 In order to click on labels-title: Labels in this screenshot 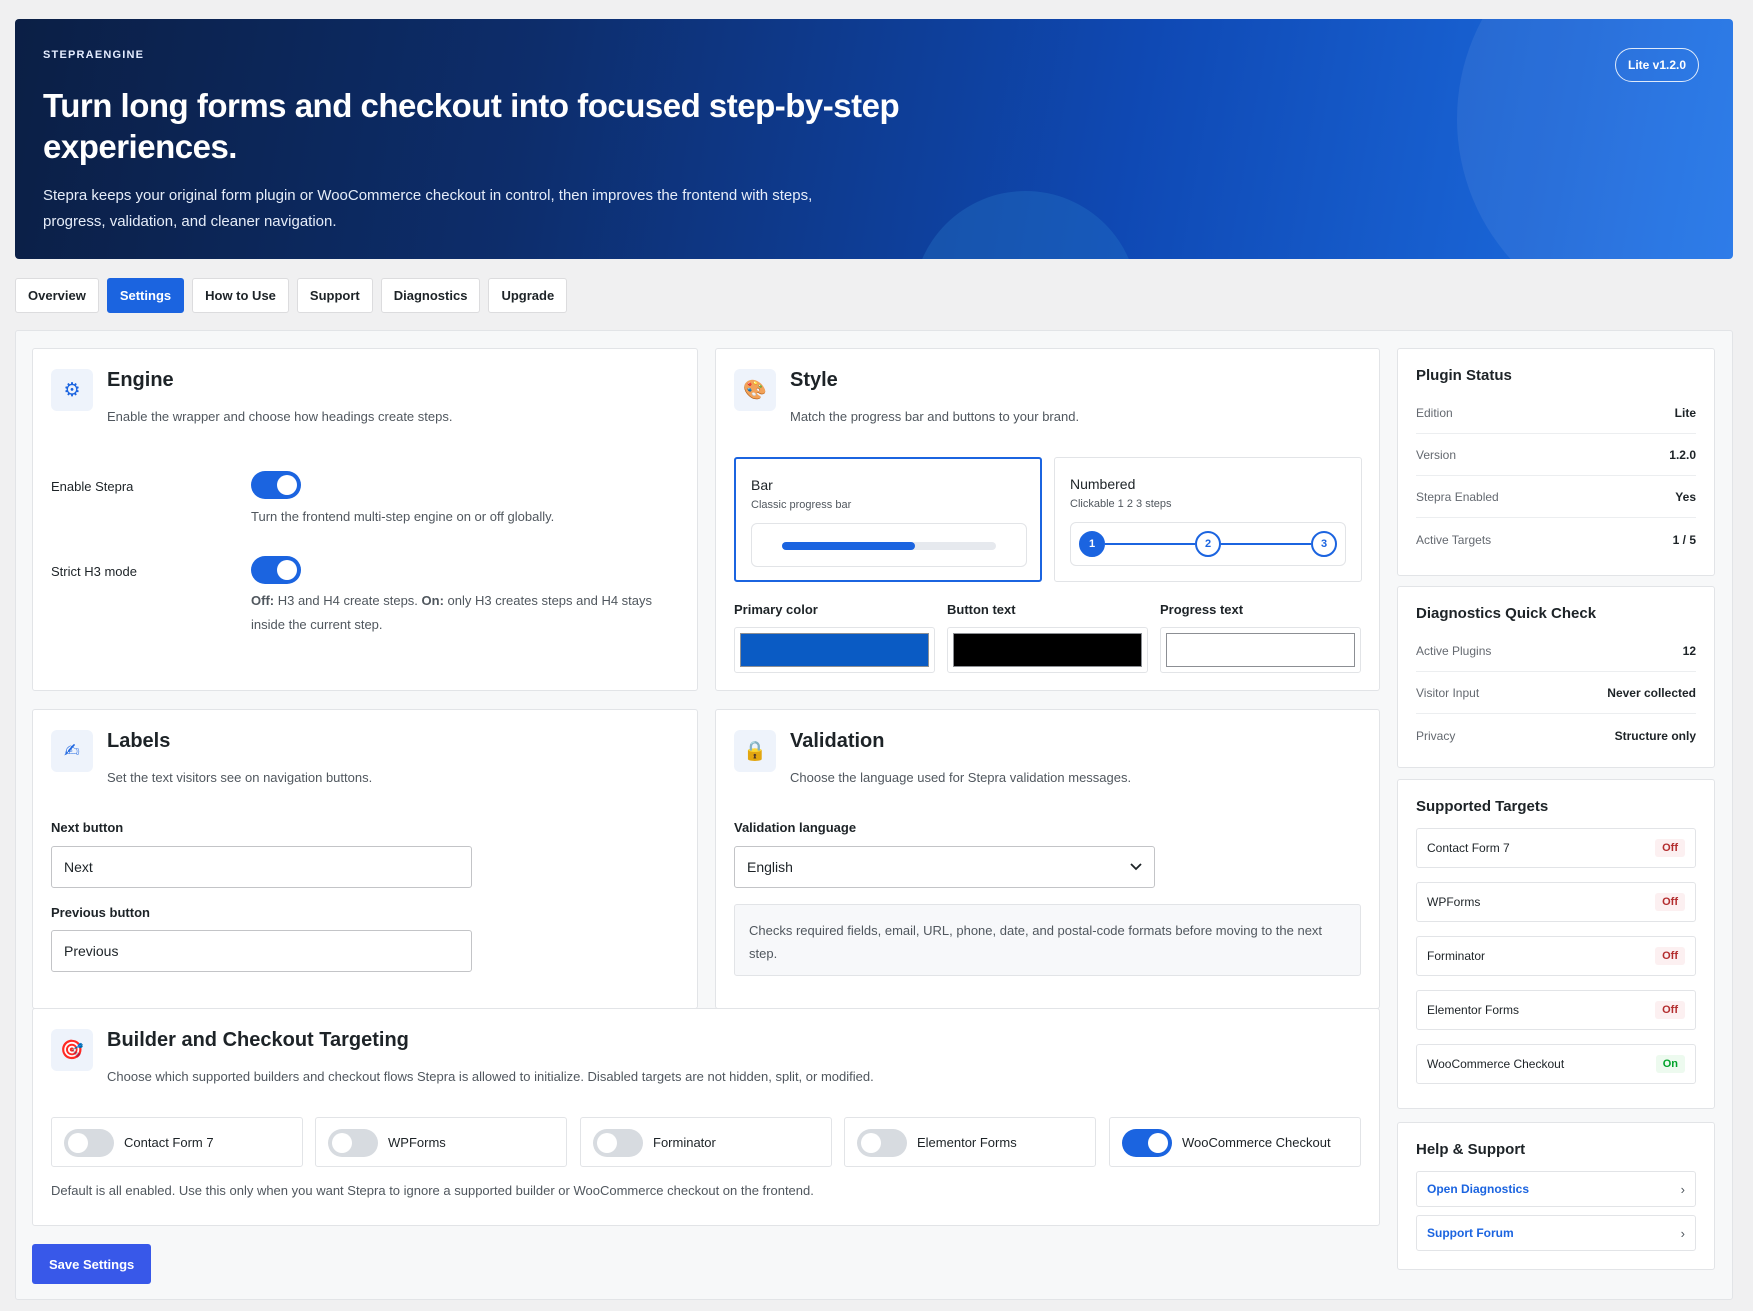, I will do `click(139, 741)`.